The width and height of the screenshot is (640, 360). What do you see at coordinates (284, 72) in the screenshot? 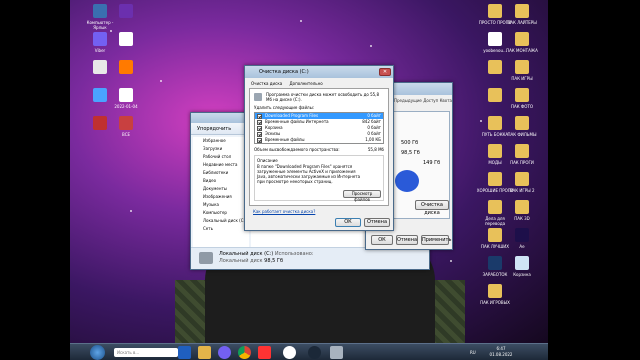
I see `disk-cleanup-title: Очистка диска (C:)` at bounding box center [284, 72].